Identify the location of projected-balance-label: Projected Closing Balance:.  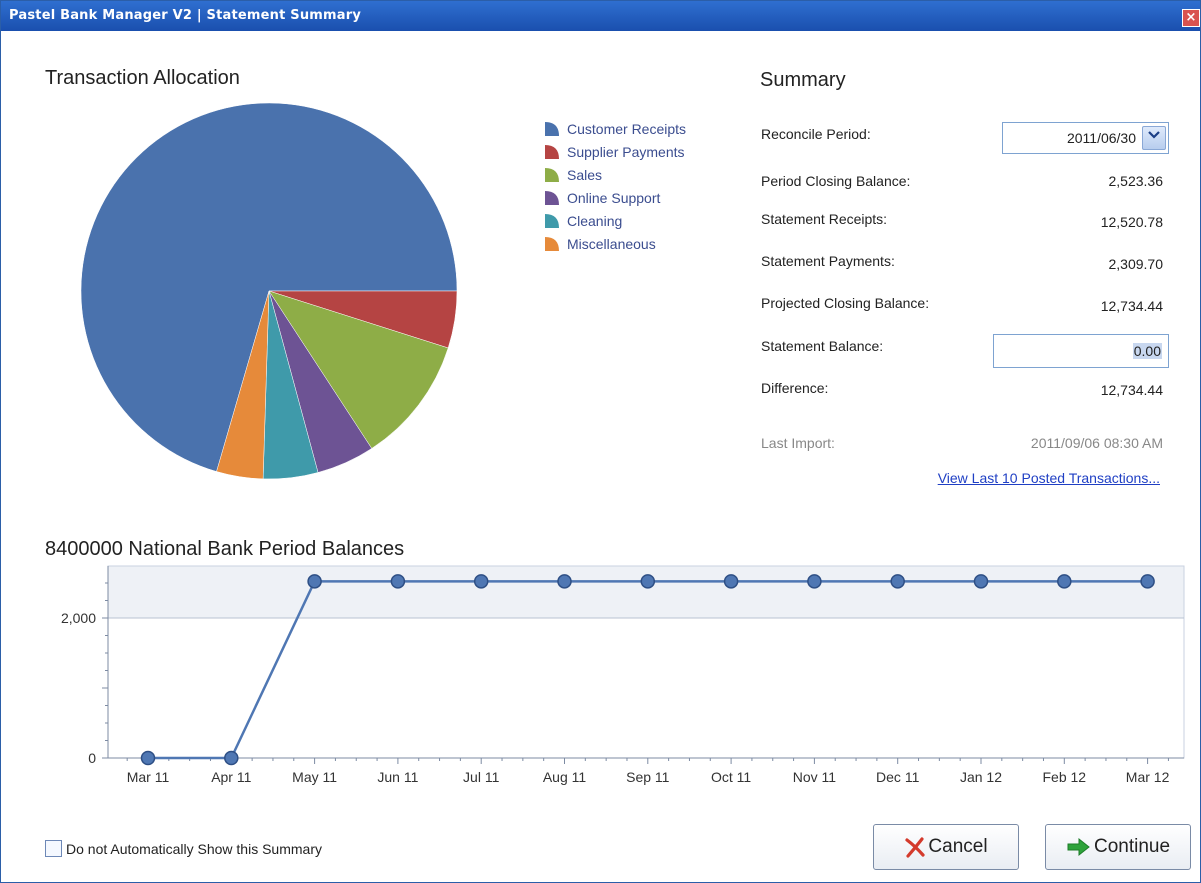
(845, 303).